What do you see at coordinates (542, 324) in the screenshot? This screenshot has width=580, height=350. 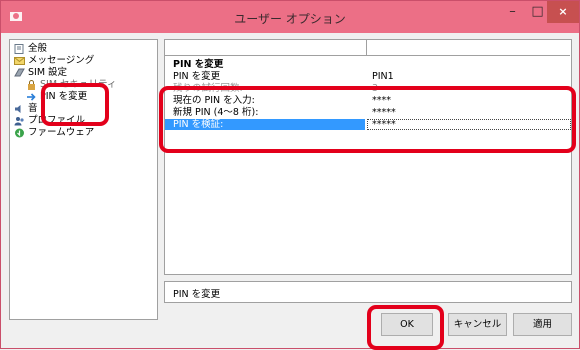 I see `apply-button: 適用` at bounding box center [542, 324].